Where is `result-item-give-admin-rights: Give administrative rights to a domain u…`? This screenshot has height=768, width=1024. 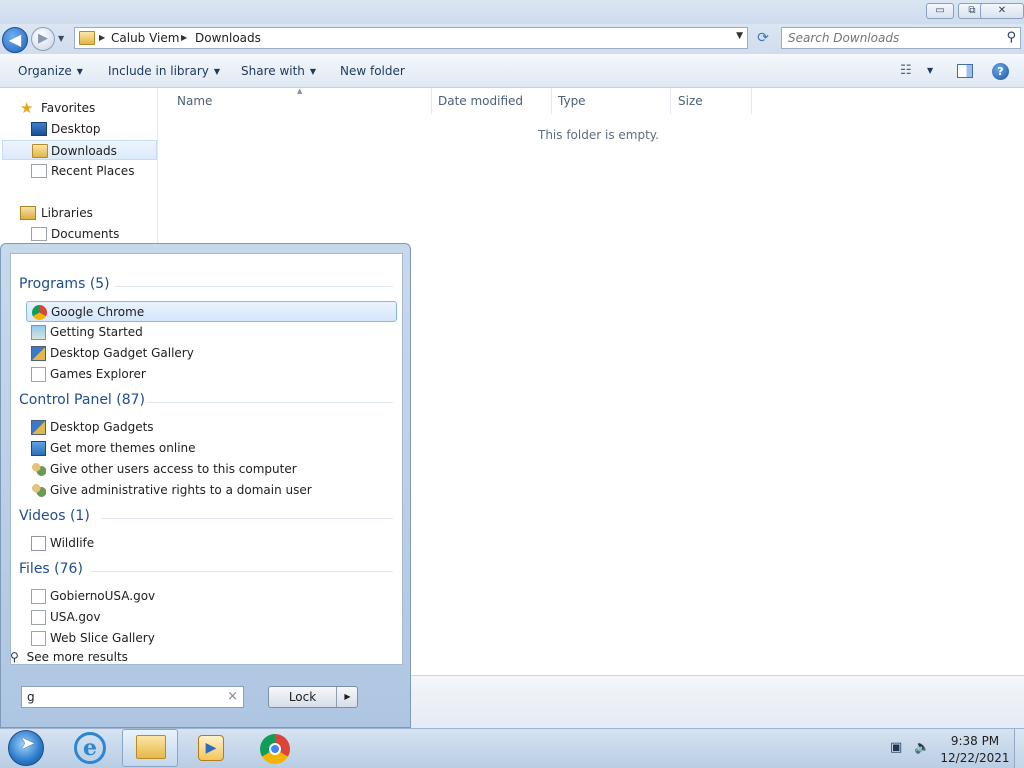
result-item-give-admin-rights: Give administrative rights to a domain u… is located at coordinates (211, 490).